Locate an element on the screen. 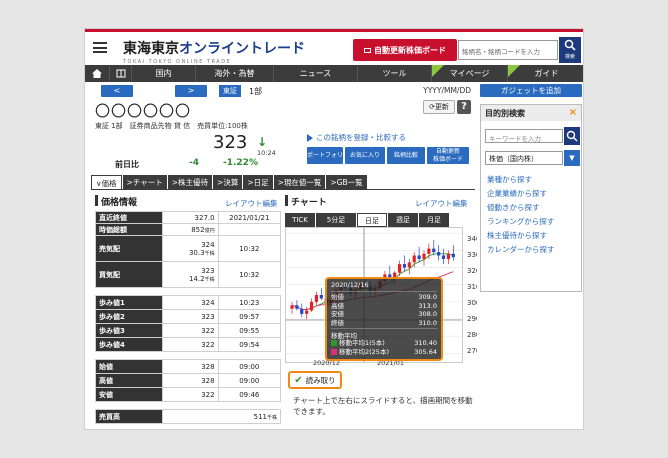 Image resolution: width=668 pixels, height=458 pixels. search-label: 検索 is located at coordinates (569, 57).